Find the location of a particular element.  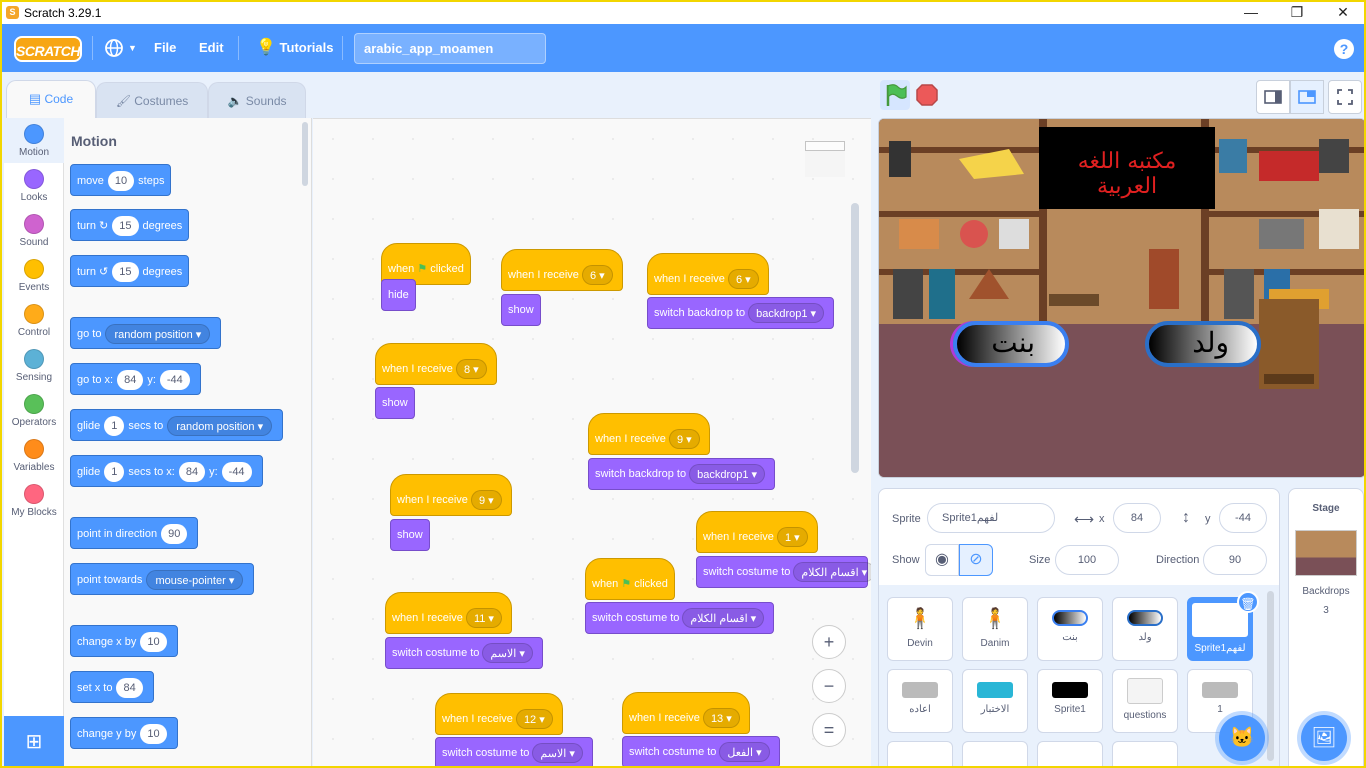

block-move-steps: move 10 steps is located at coordinates (121, 180).